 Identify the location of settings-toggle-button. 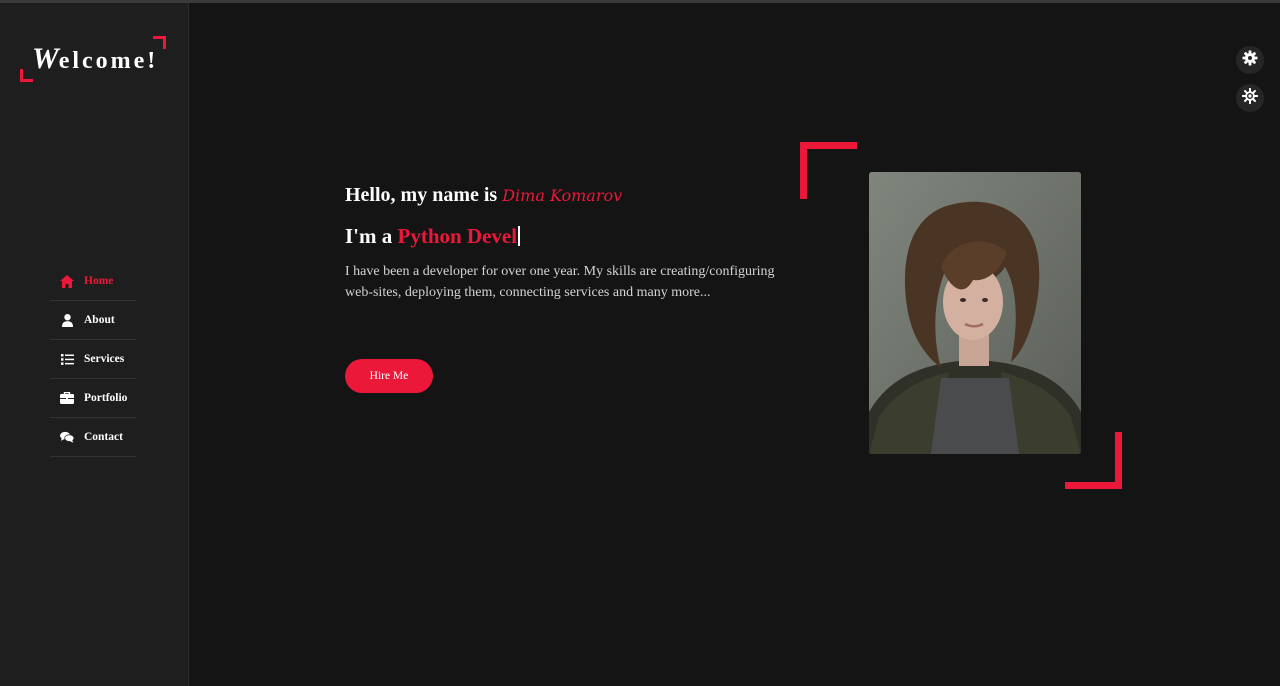
(1250, 60).